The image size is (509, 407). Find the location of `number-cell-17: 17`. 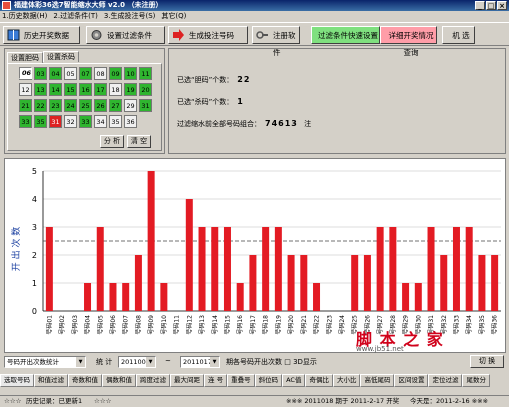

number-cell-17: 17 is located at coordinates (100, 89).